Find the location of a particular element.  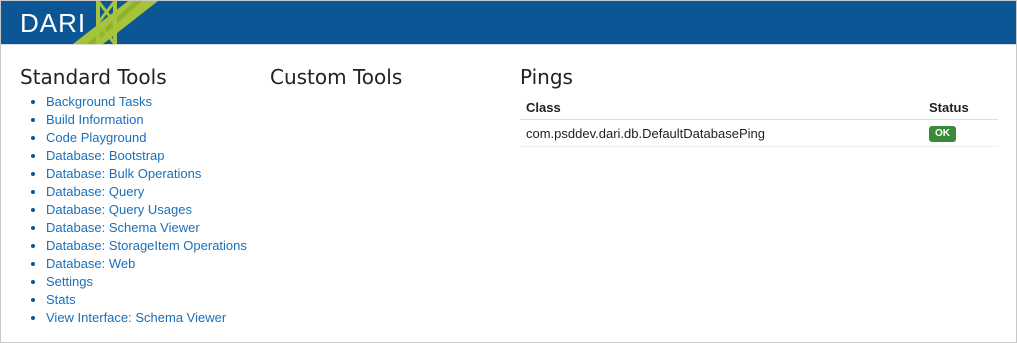

custom-tools-heading: Custom Tools is located at coordinates (336, 77).